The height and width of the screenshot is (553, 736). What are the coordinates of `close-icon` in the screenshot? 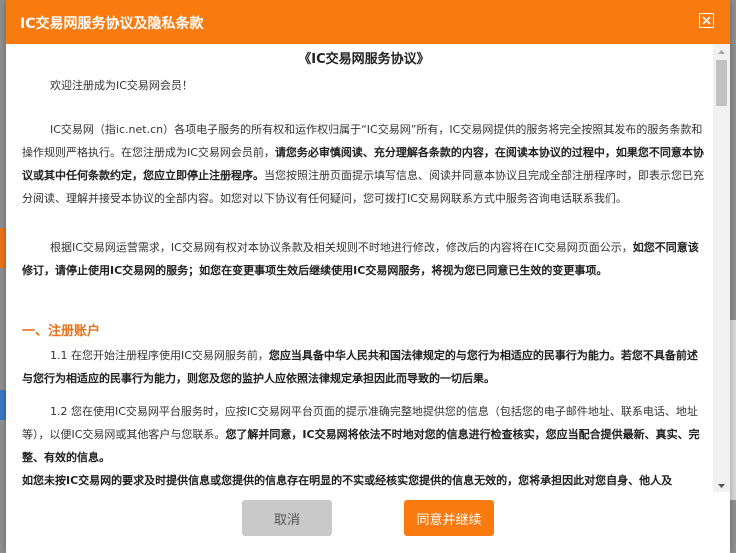 It's located at (706, 20).